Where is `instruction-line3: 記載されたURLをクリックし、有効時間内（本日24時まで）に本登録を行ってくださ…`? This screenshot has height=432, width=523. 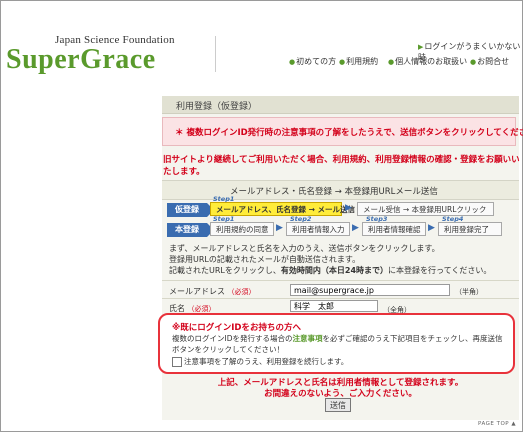
instruction-line3: 記載されたURLをクリックし、有効時間内（本日24時まで）に本登録を行ってくださ… is located at coordinates (330, 270).